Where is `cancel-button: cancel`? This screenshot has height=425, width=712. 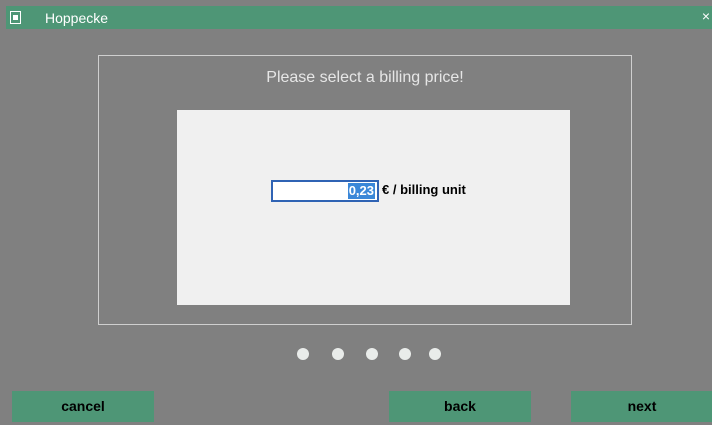
cancel-button: cancel is located at coordinates (83, 406).